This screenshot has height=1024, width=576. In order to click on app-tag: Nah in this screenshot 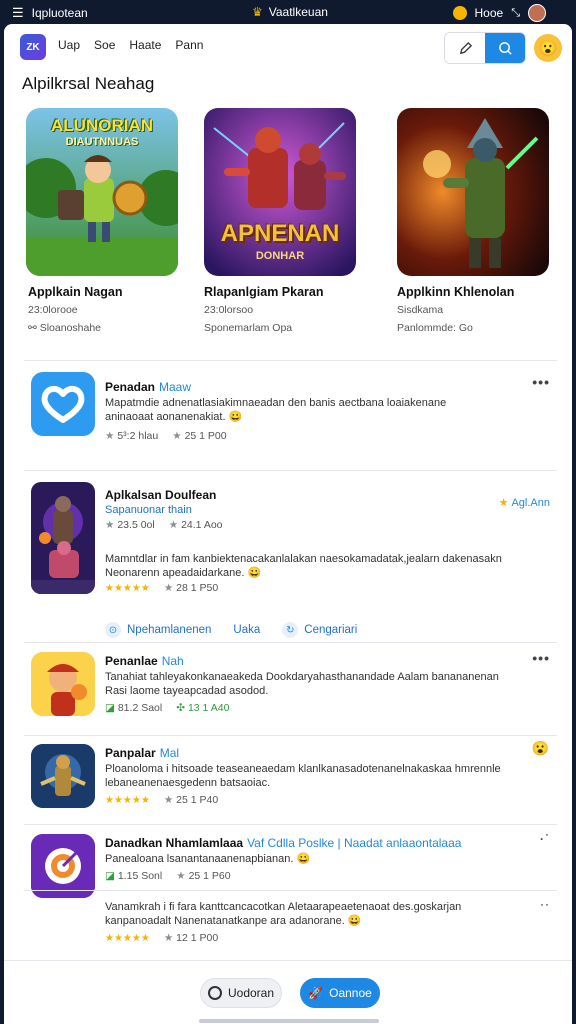, I will do `click(172, 661)`.